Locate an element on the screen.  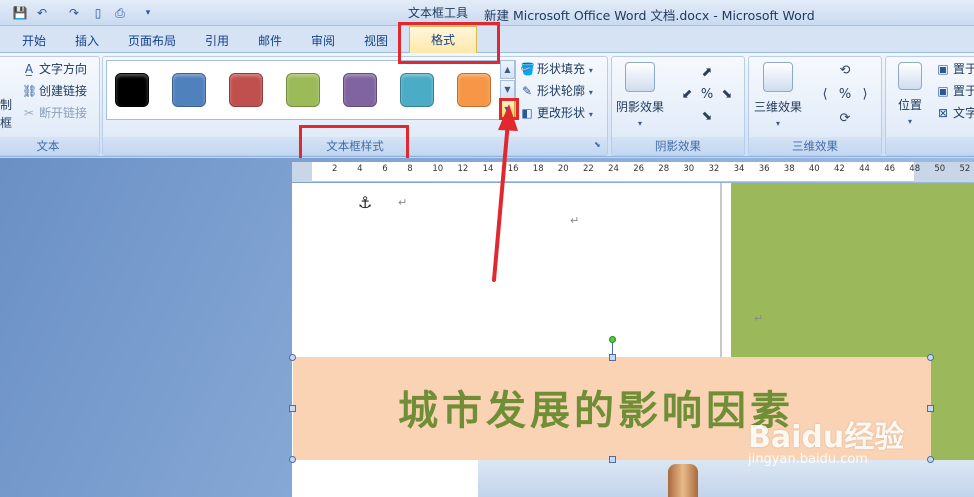
style-gallery is located at coordinates (311, 90).